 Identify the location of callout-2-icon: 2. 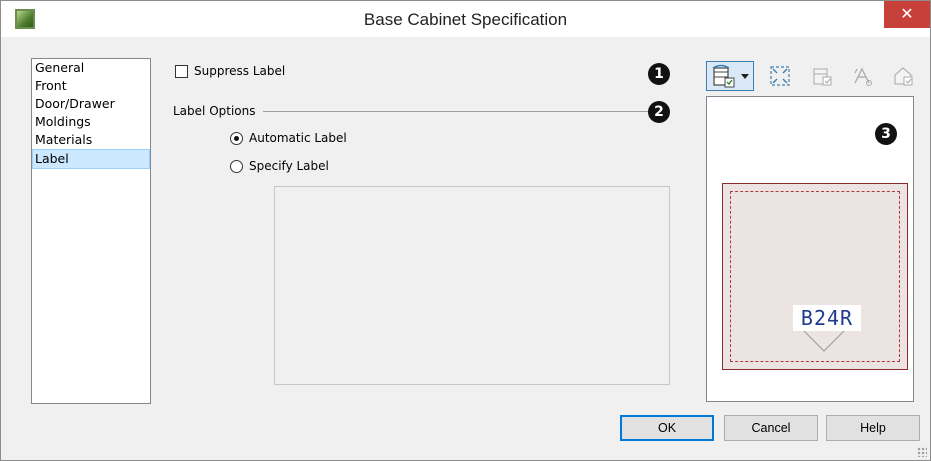
(659, 112).